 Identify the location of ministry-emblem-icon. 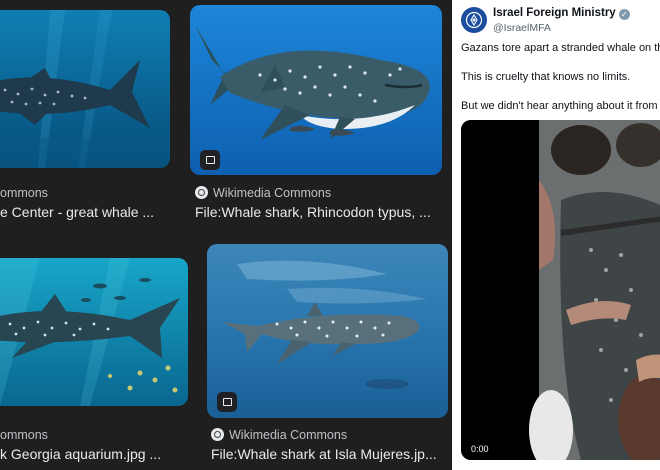
(474, 20).